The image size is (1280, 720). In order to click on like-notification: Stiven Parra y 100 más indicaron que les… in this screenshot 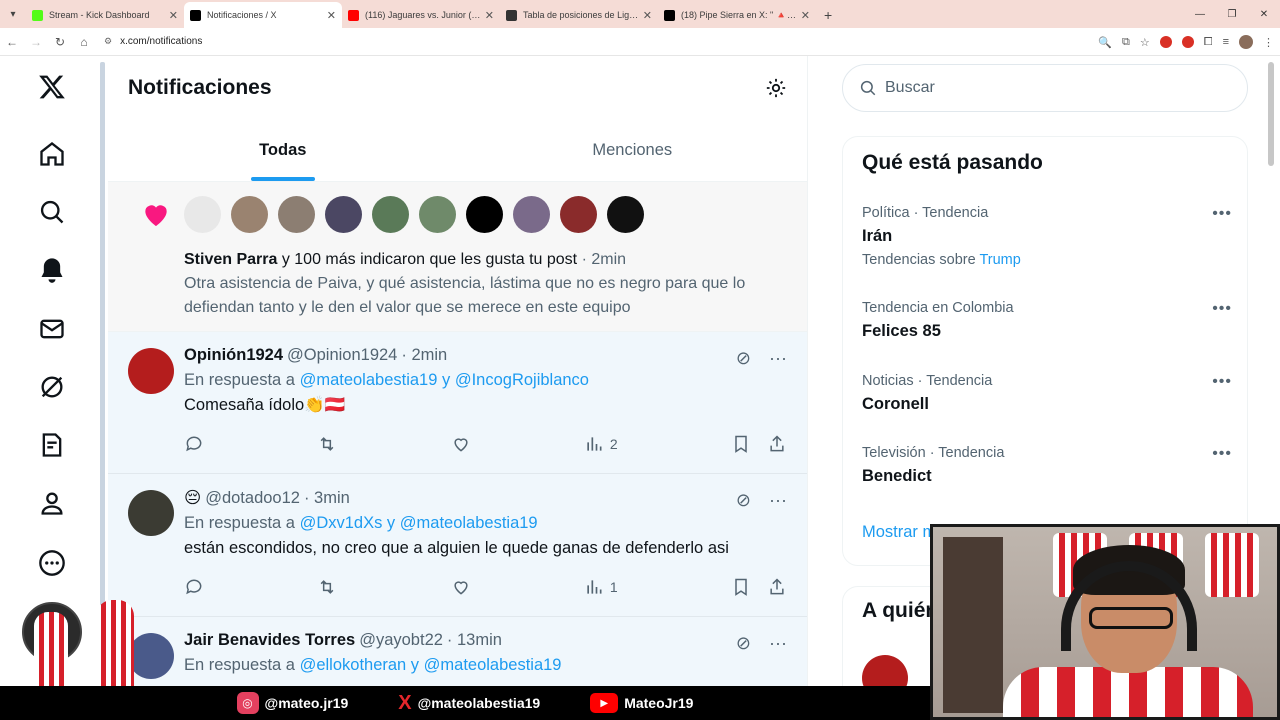, I will do `click(457, 257)`.